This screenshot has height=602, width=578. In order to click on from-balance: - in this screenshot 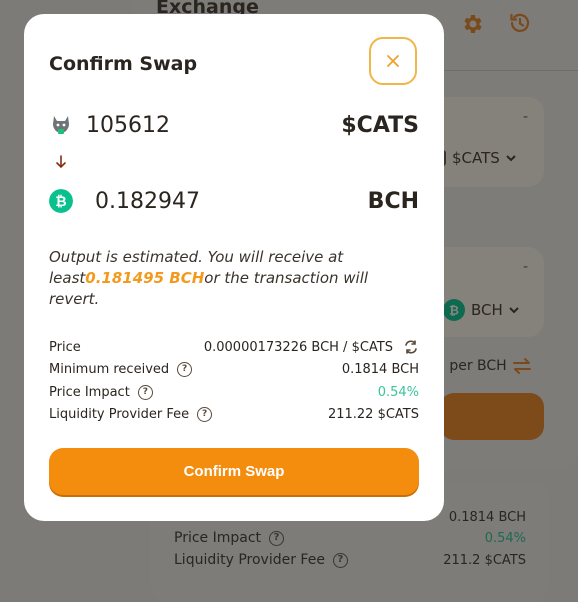, I will do `click(525, 117)`.